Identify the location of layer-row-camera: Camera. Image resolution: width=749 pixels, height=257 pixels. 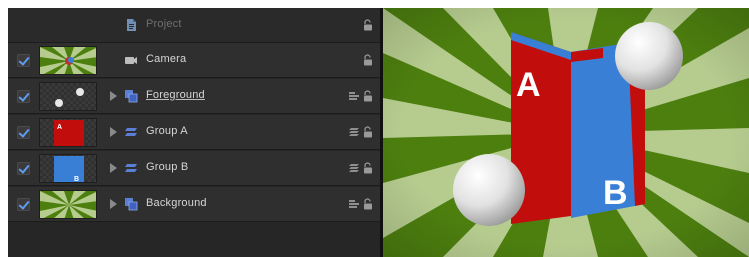
(194, 60).